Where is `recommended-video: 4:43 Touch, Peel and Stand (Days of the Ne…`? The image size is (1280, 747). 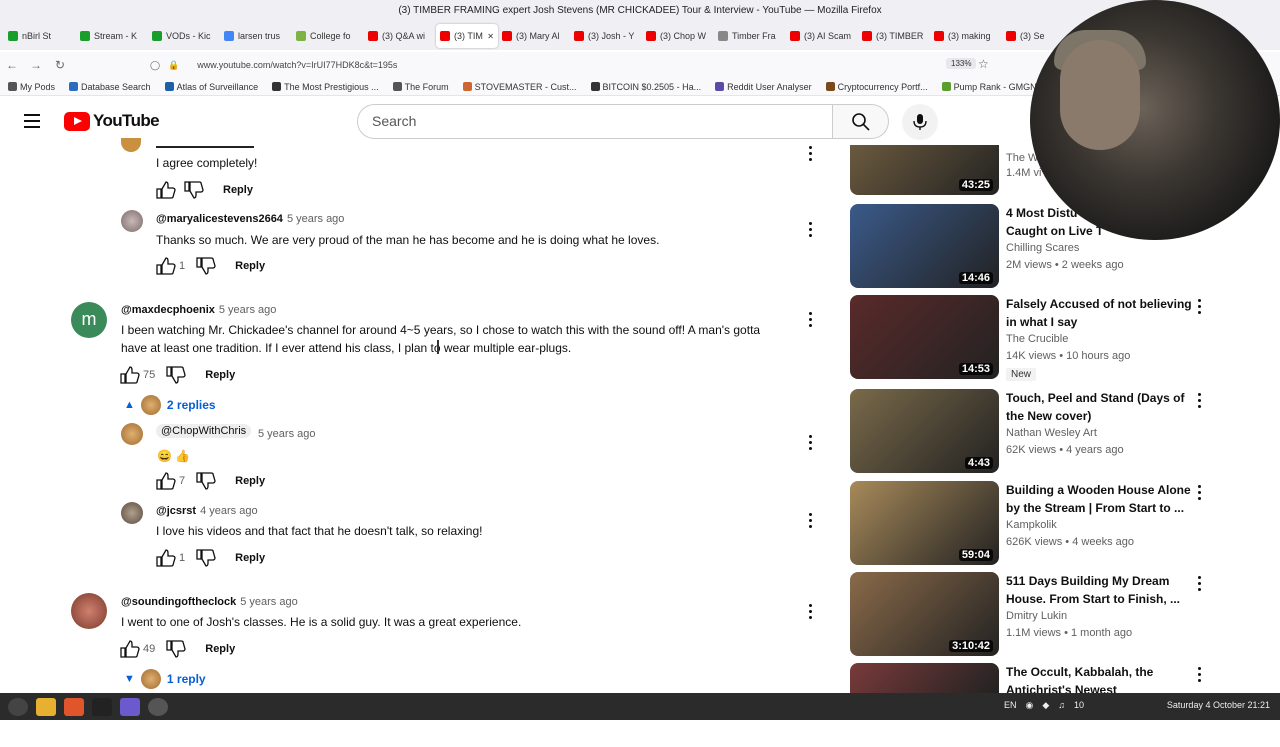 recommended-video: 4:43 Touch, Peel and Stand (Days of the Ne… is located at coordinates (1030, 431).